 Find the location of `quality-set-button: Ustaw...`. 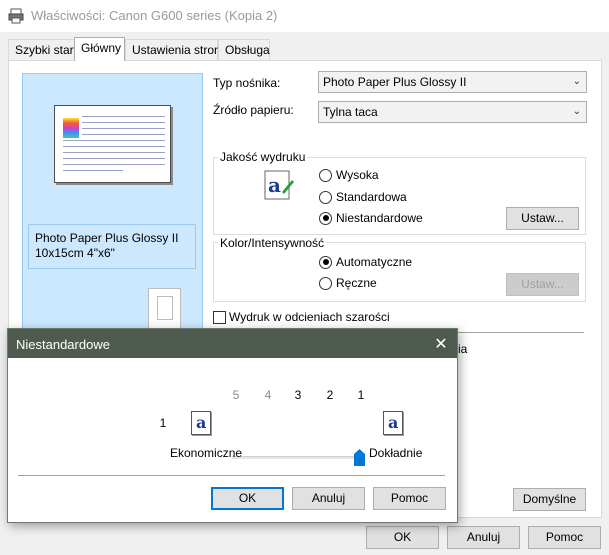

quality-set-button: Ustaw... is located at coordinates (542, 218).